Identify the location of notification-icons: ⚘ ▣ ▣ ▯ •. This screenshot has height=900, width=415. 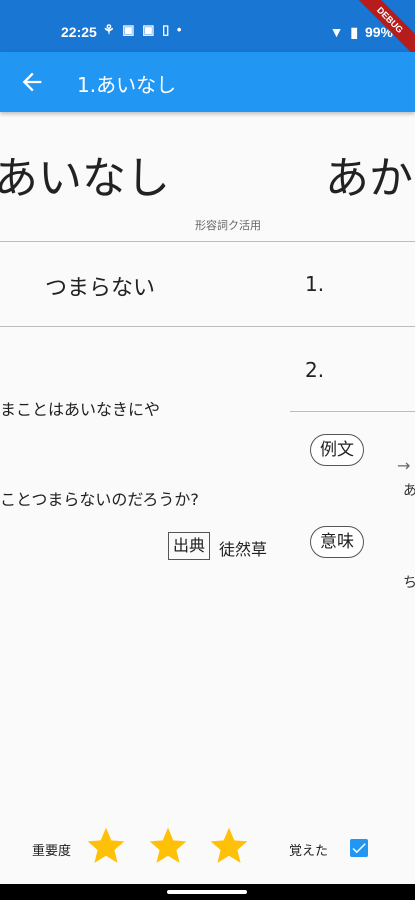
(143, 30).